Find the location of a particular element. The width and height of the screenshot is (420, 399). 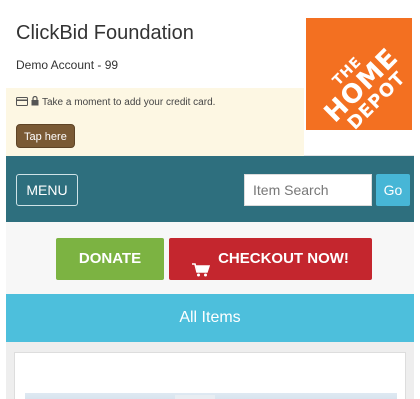

account-label: Demo Account - 99 is located at coordinates (67, 65).